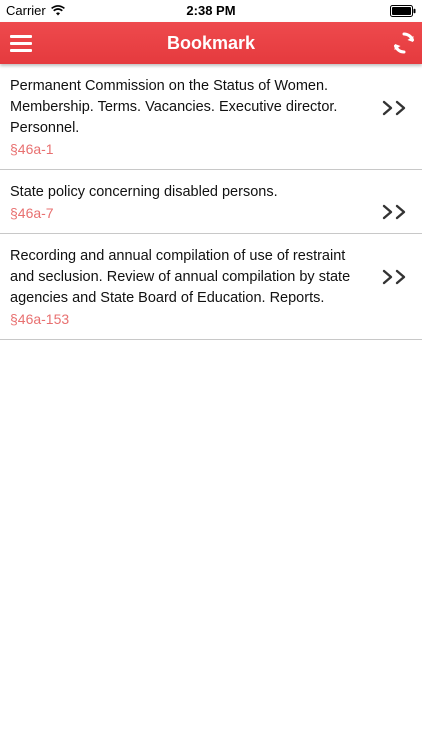  I want to click on battery-icon, so click(403, 11).